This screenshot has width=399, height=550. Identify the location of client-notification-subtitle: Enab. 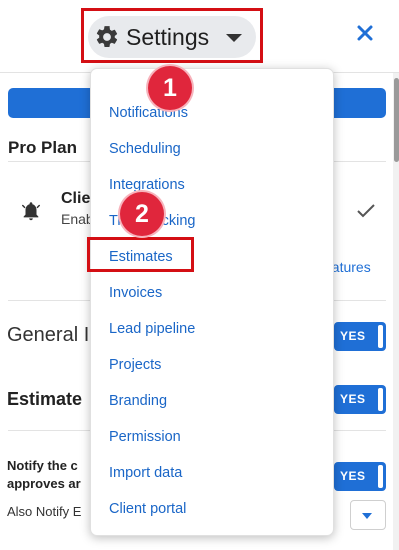
(77, 219).